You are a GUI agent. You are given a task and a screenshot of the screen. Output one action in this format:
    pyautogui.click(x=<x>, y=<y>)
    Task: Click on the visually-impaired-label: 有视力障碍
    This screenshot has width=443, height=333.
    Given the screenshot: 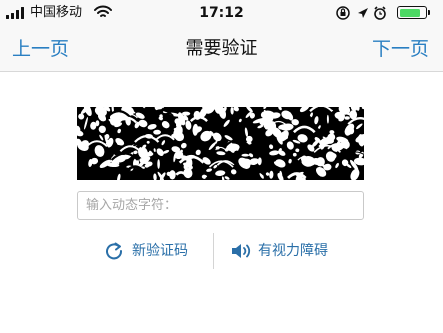 What is the action you would take?
    pyautogui.click(x=293, y=251)
    